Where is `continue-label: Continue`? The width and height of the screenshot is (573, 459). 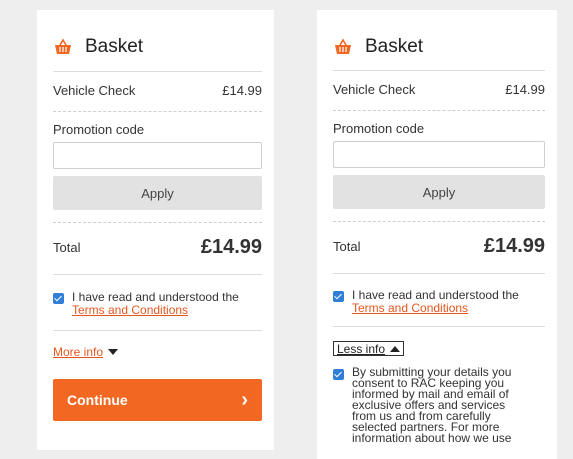
continue-label: Continue is located at coordinates (97, 400).